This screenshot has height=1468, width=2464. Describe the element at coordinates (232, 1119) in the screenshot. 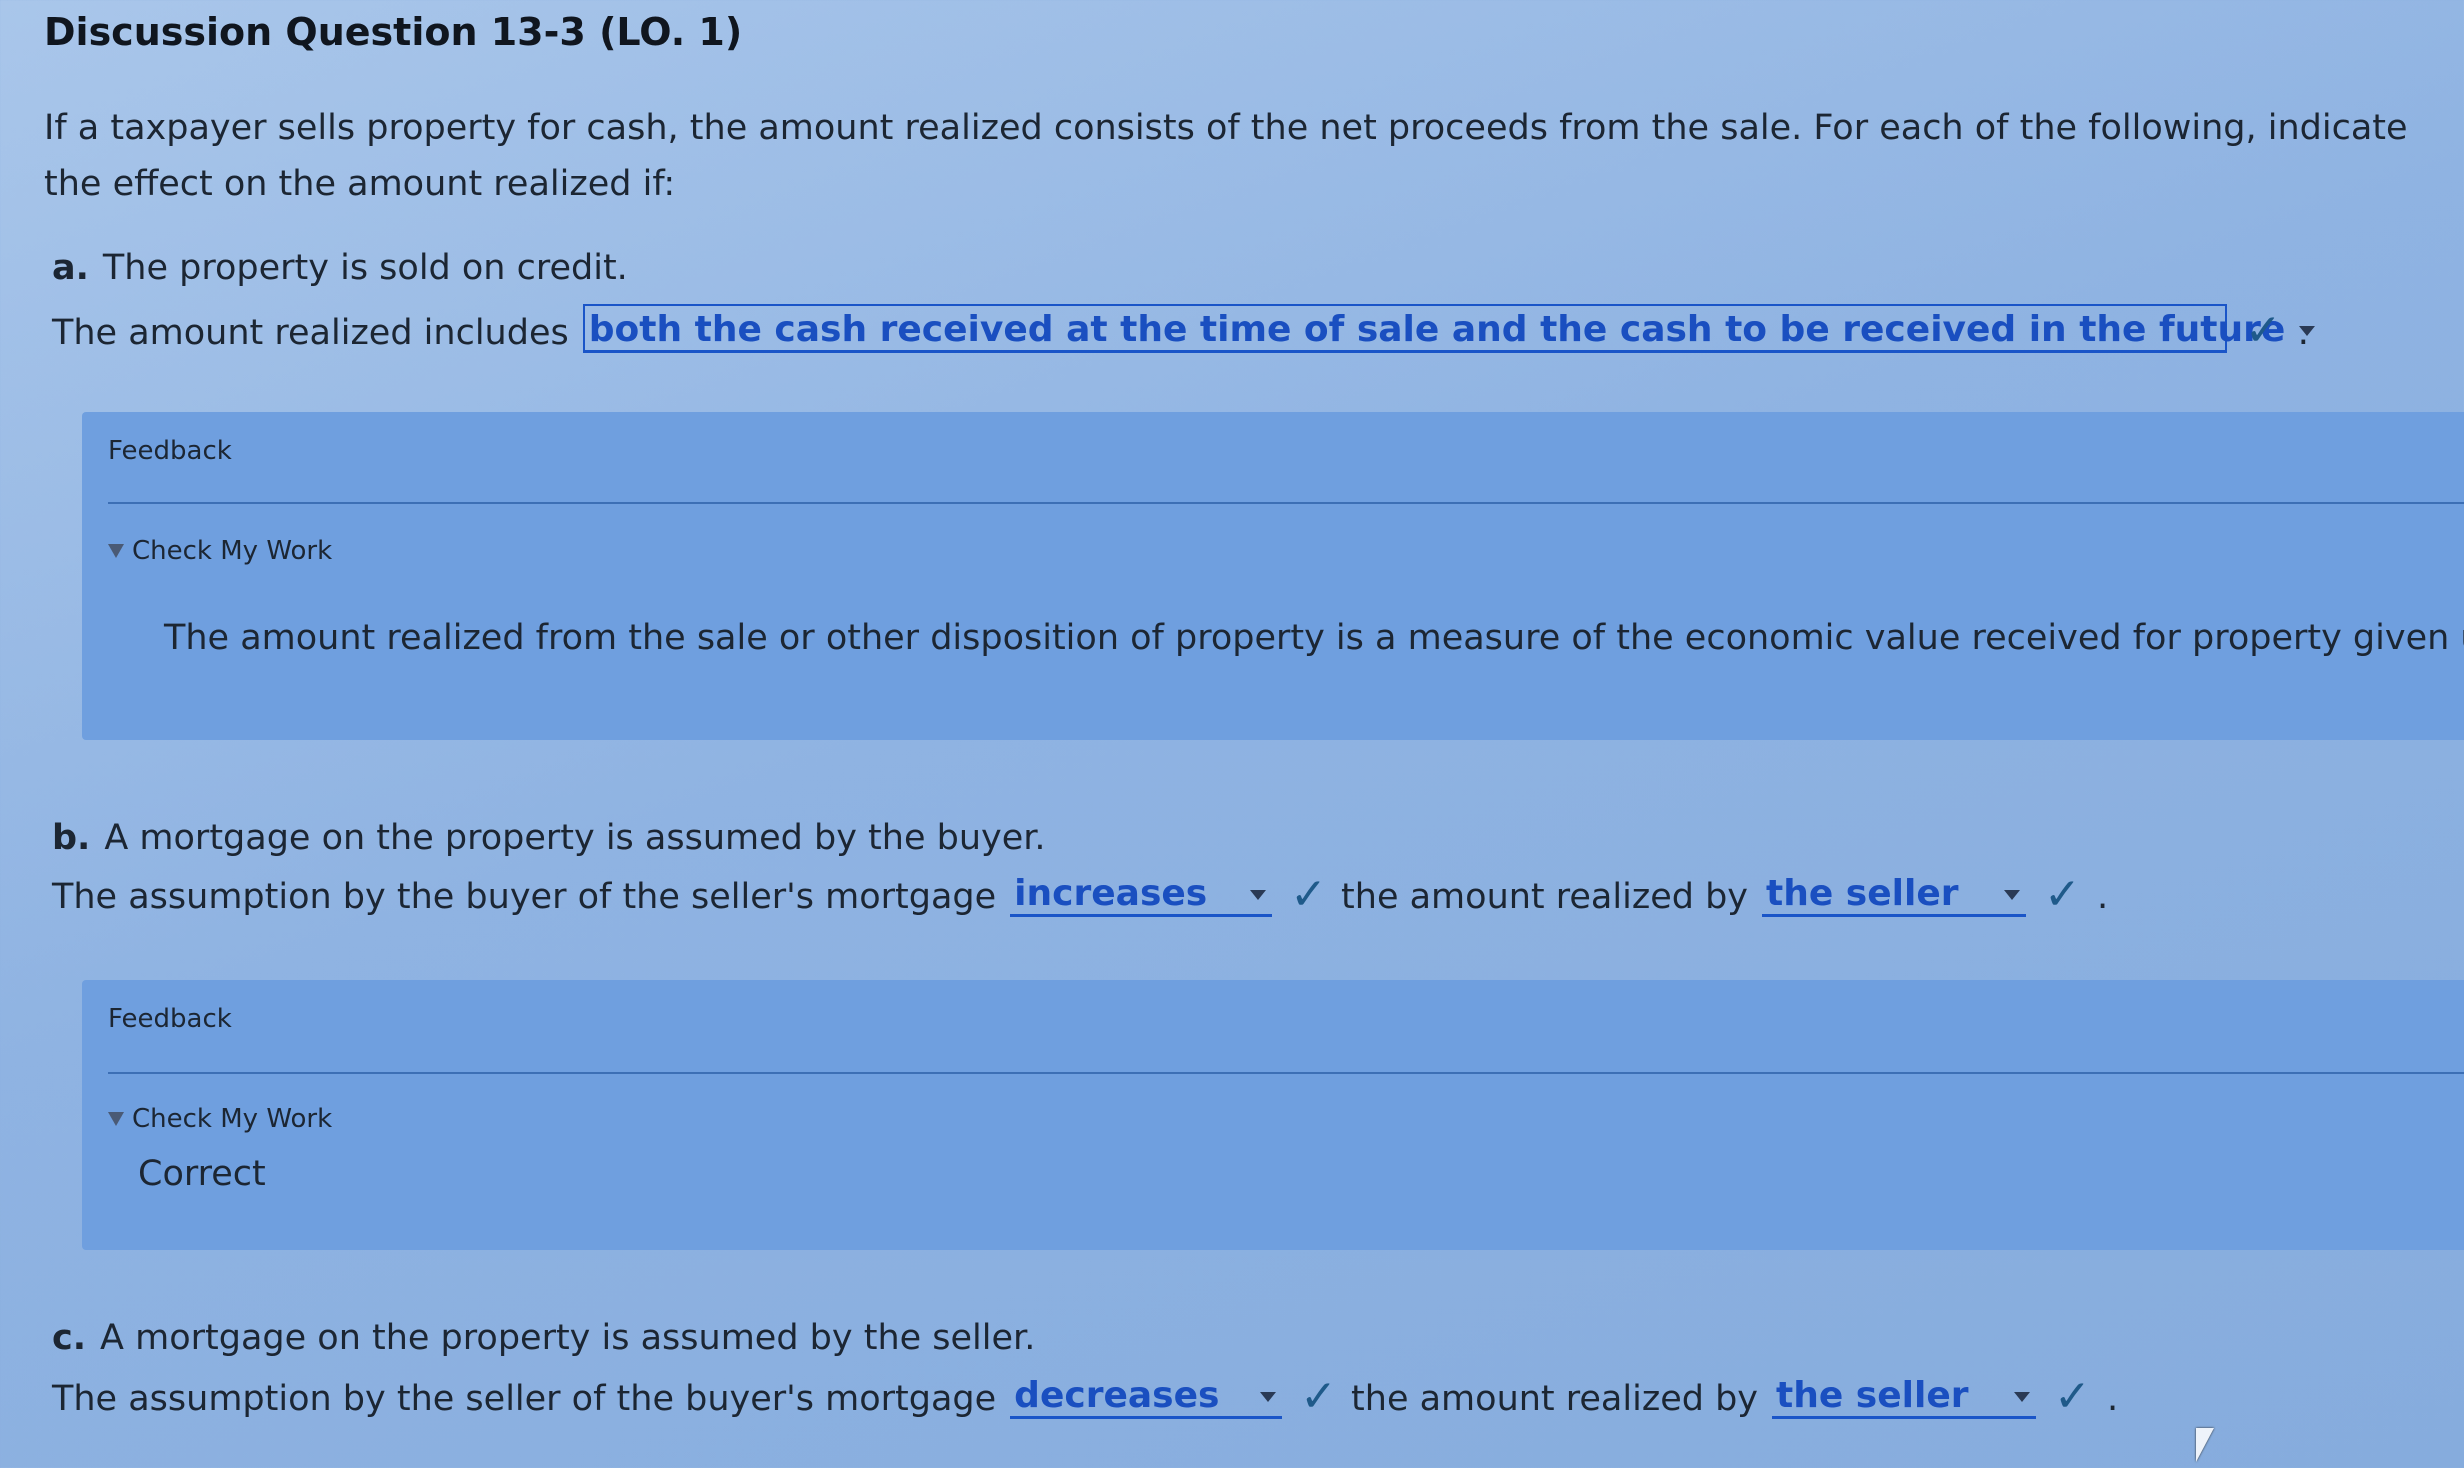

I see `part-b-check-label: Check My Work` at that location.